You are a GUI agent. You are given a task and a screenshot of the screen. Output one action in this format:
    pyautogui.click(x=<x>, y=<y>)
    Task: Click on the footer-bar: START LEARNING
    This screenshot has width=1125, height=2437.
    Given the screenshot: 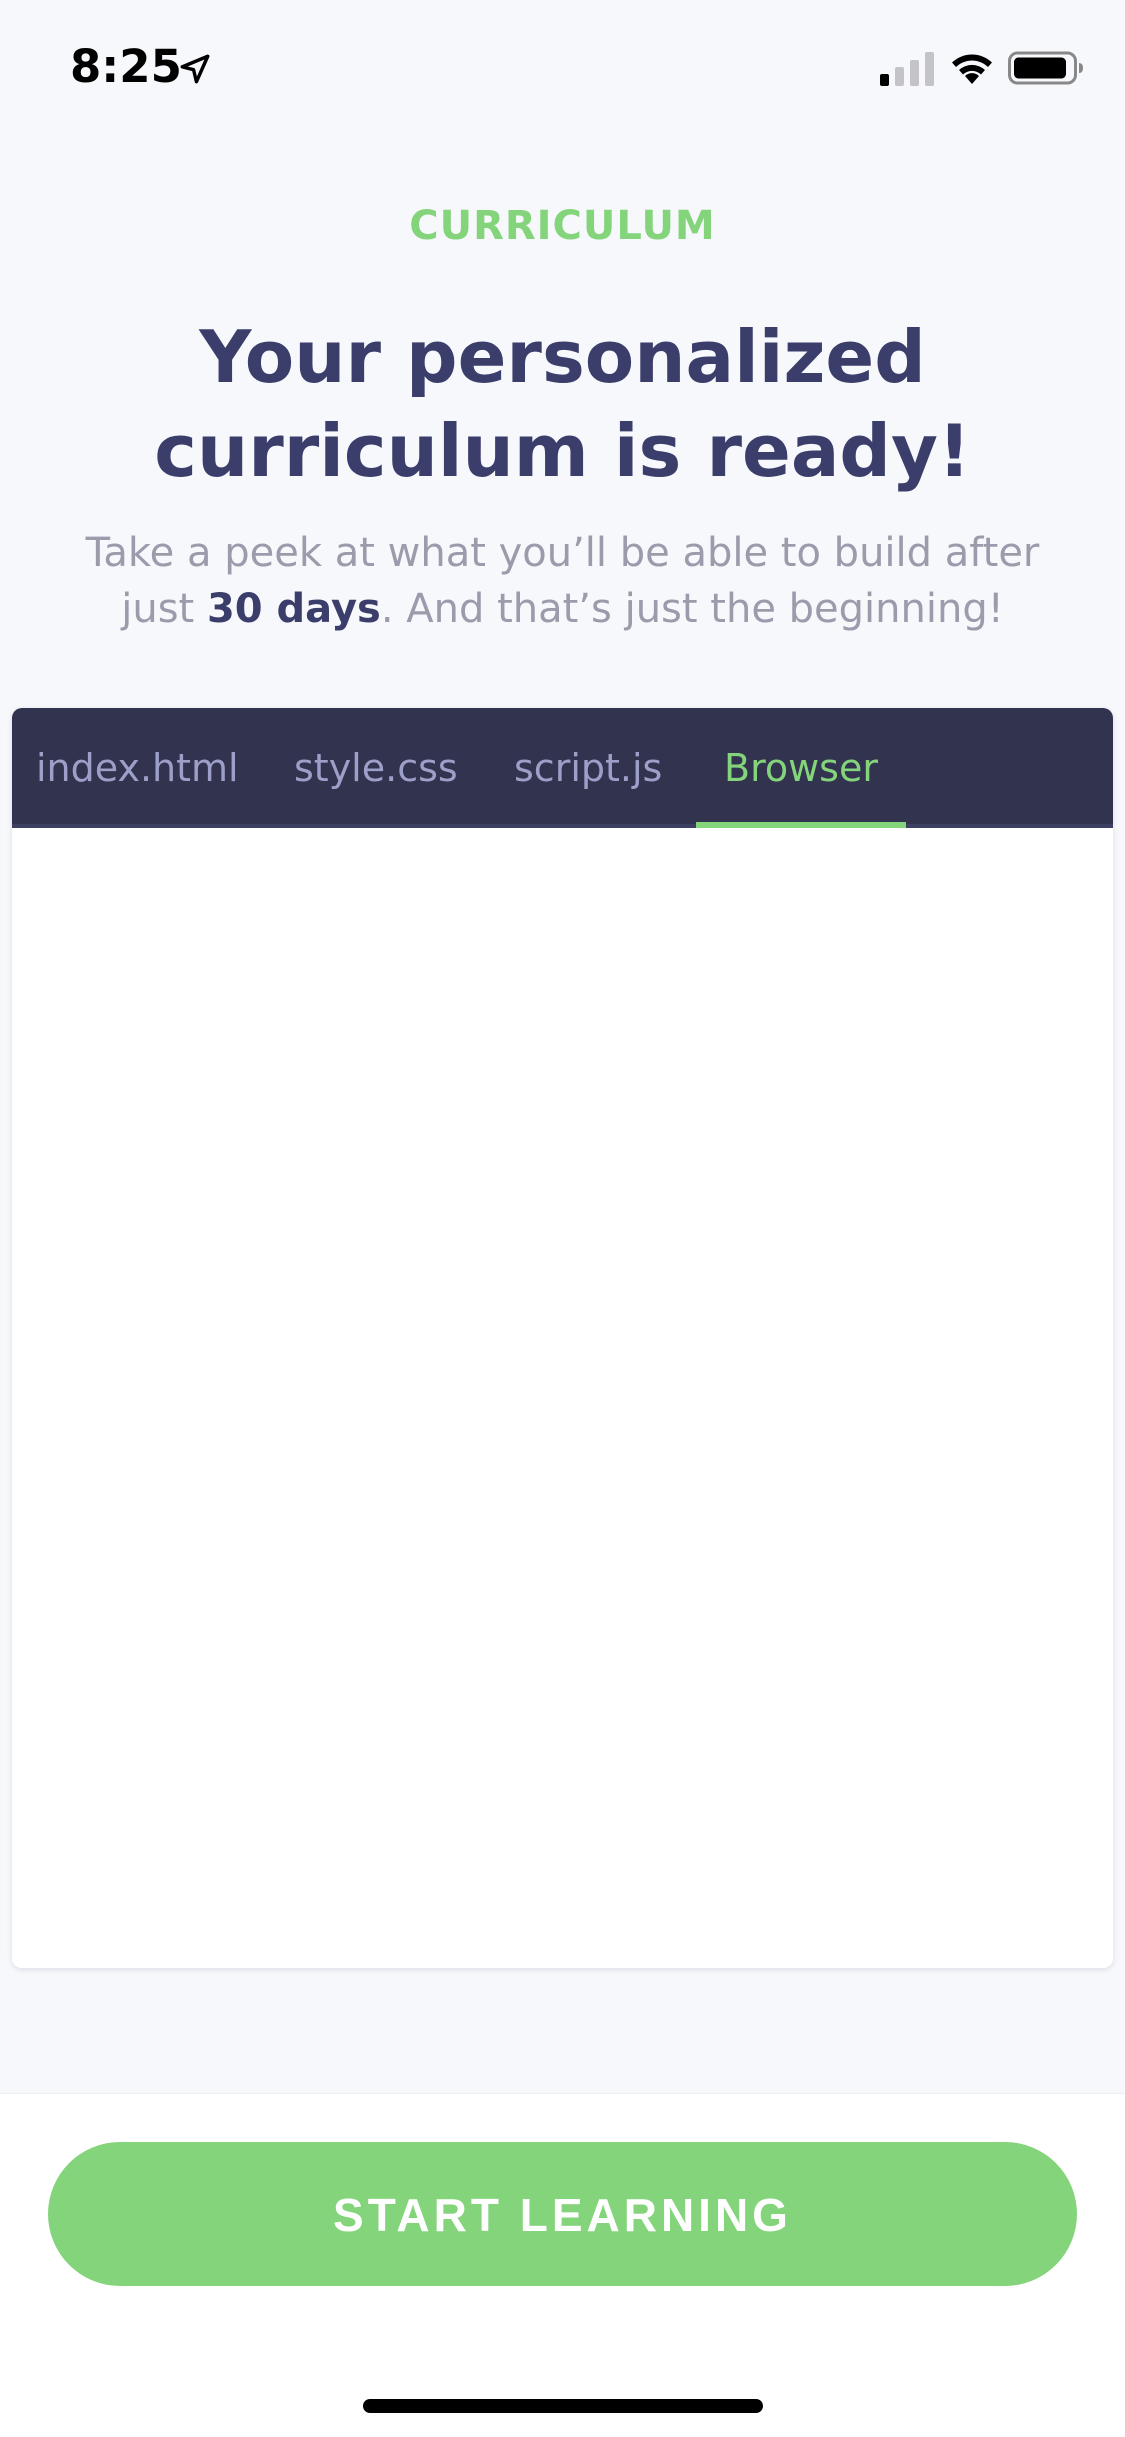 What is the action you would take?
    pyautogui.click(x=562, y=2265)
    